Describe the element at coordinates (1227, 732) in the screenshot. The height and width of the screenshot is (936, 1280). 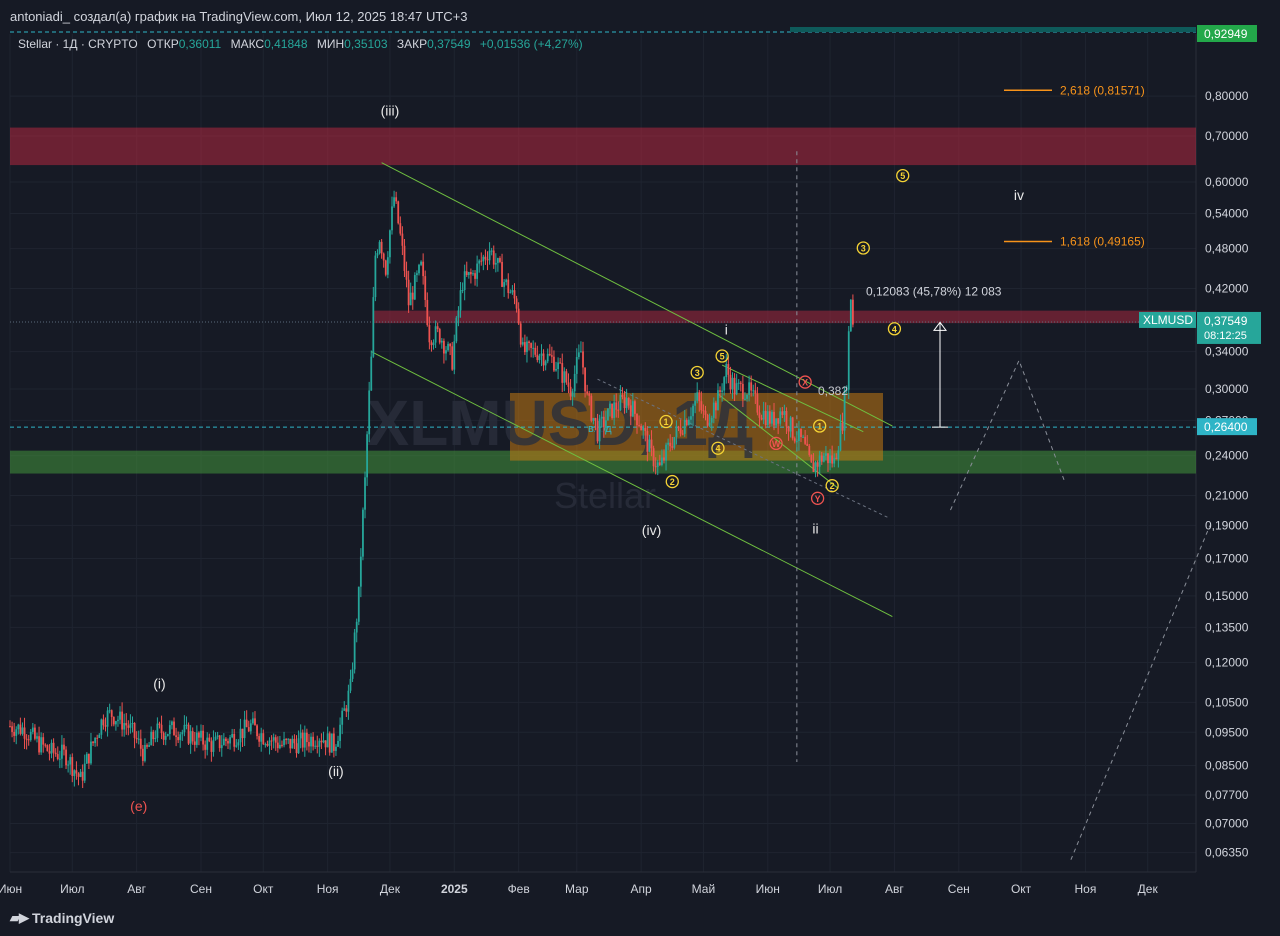
I see `y-tick-label: 0,09500` at that location.